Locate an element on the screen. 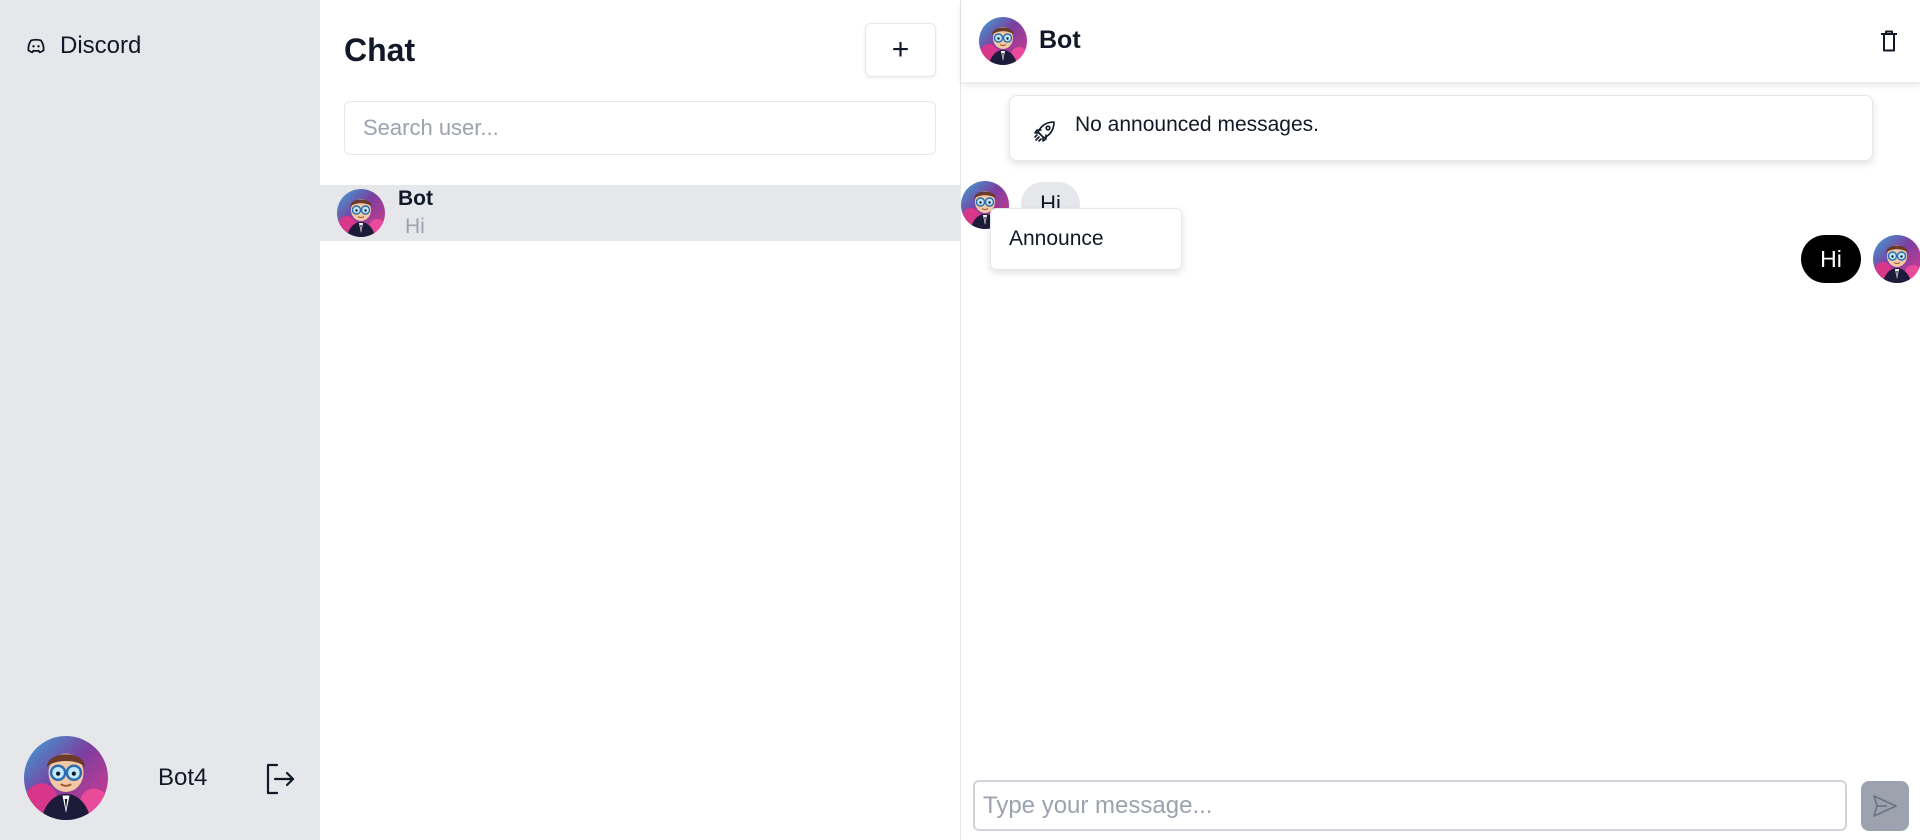  delete-chat-button is located at coordinates (1889, 41).